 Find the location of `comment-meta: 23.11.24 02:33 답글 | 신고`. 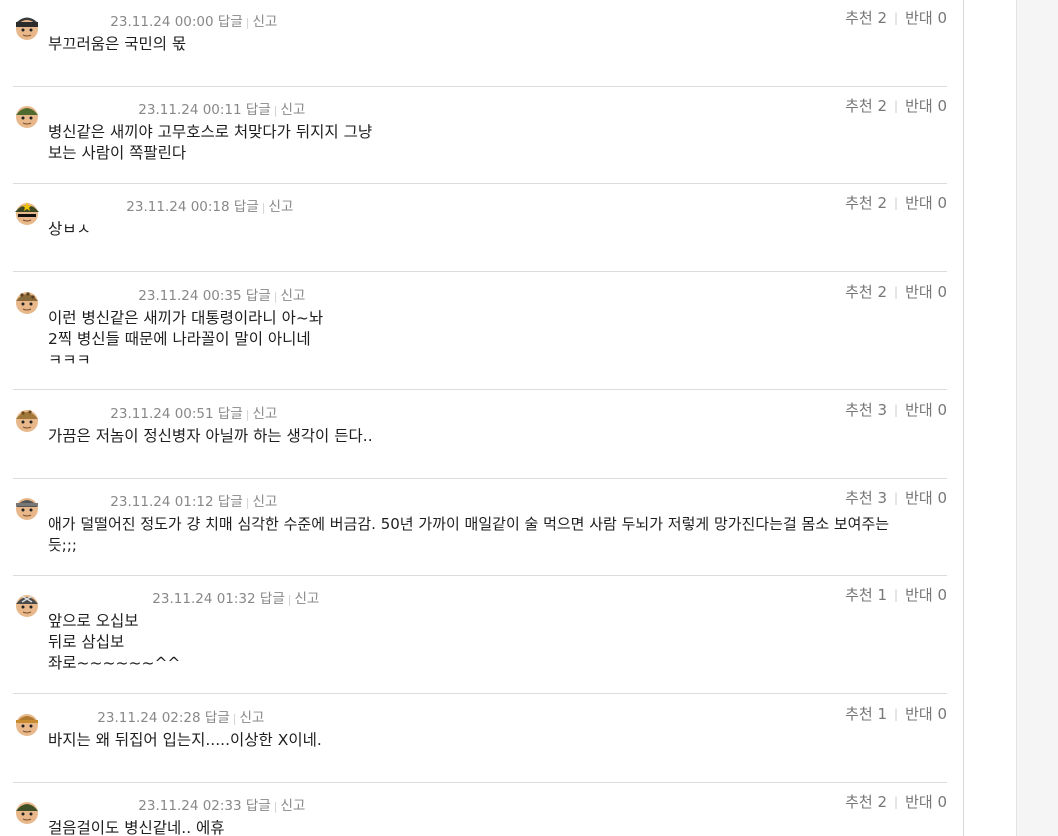

comment-meta: 23.11.24 02:33 답글 | 신고 is located at coordinates (176, 806).